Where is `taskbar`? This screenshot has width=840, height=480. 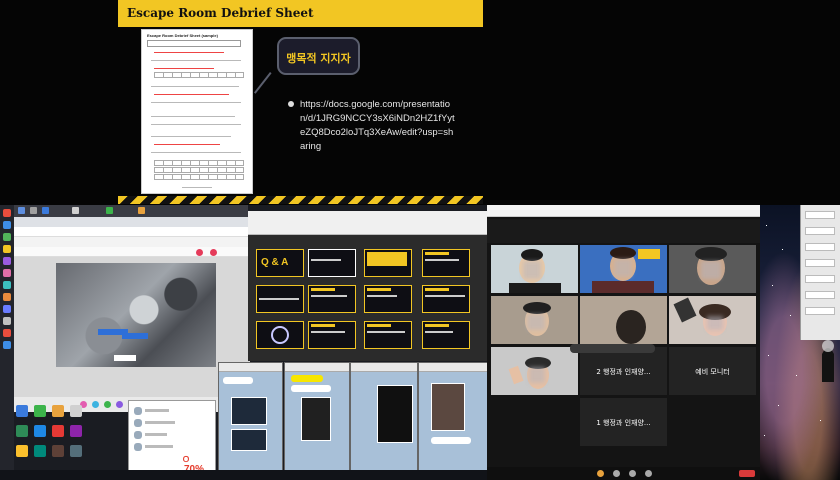 taskbar is located at coordinates (243, 475).